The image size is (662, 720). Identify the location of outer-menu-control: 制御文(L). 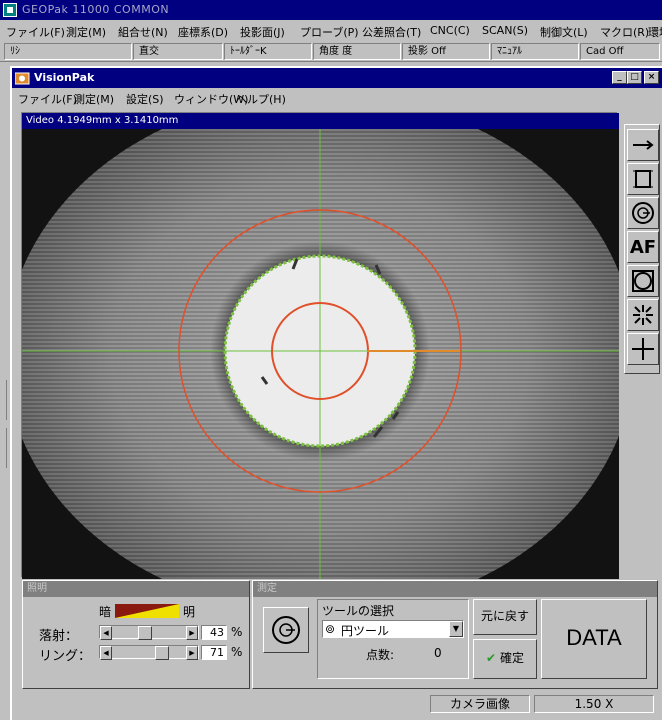
(564, 32).